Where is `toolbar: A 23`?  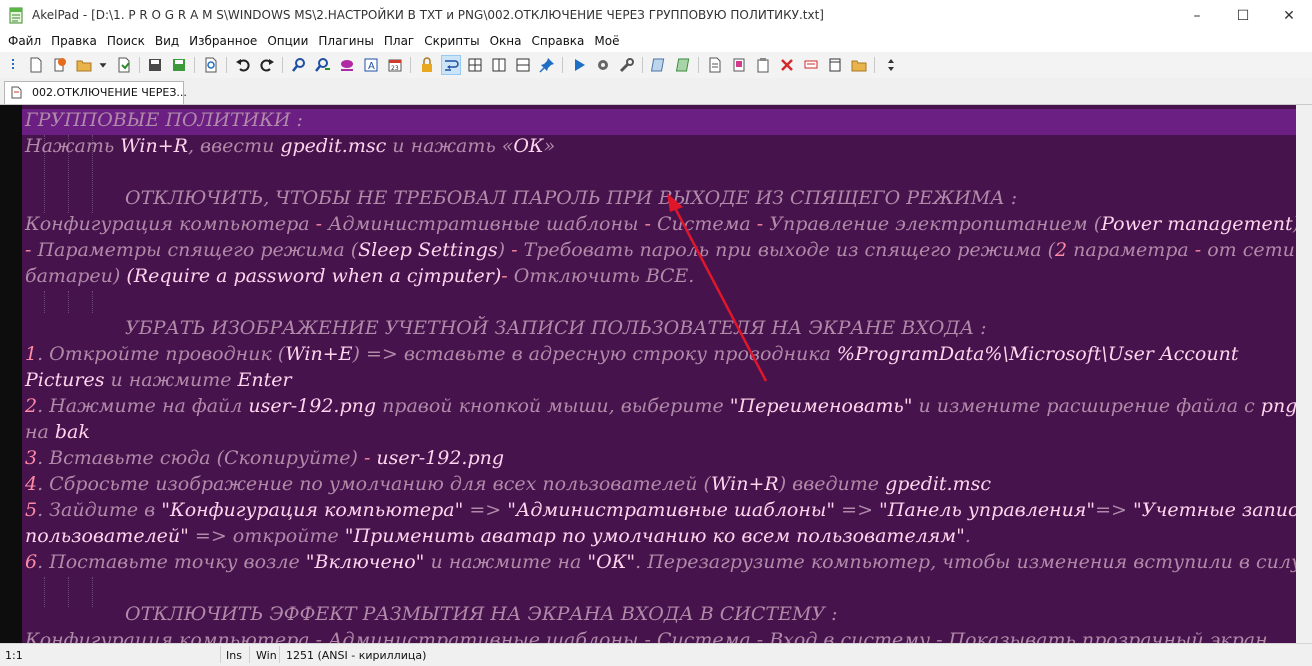
toolbar: A 23 is located at coordinates (656, 65).